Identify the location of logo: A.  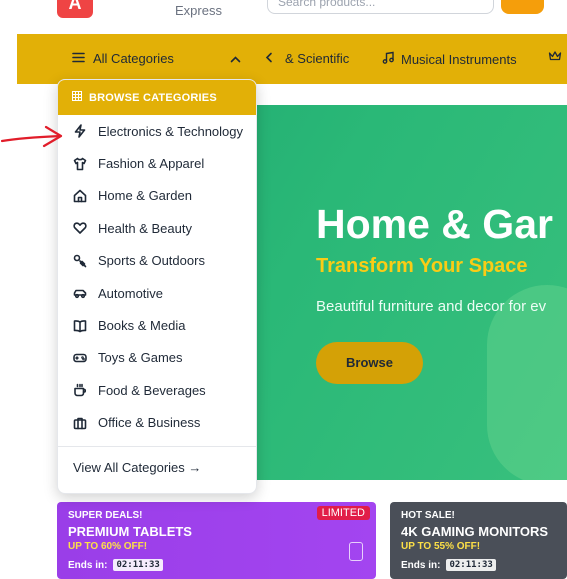
(75, 9).